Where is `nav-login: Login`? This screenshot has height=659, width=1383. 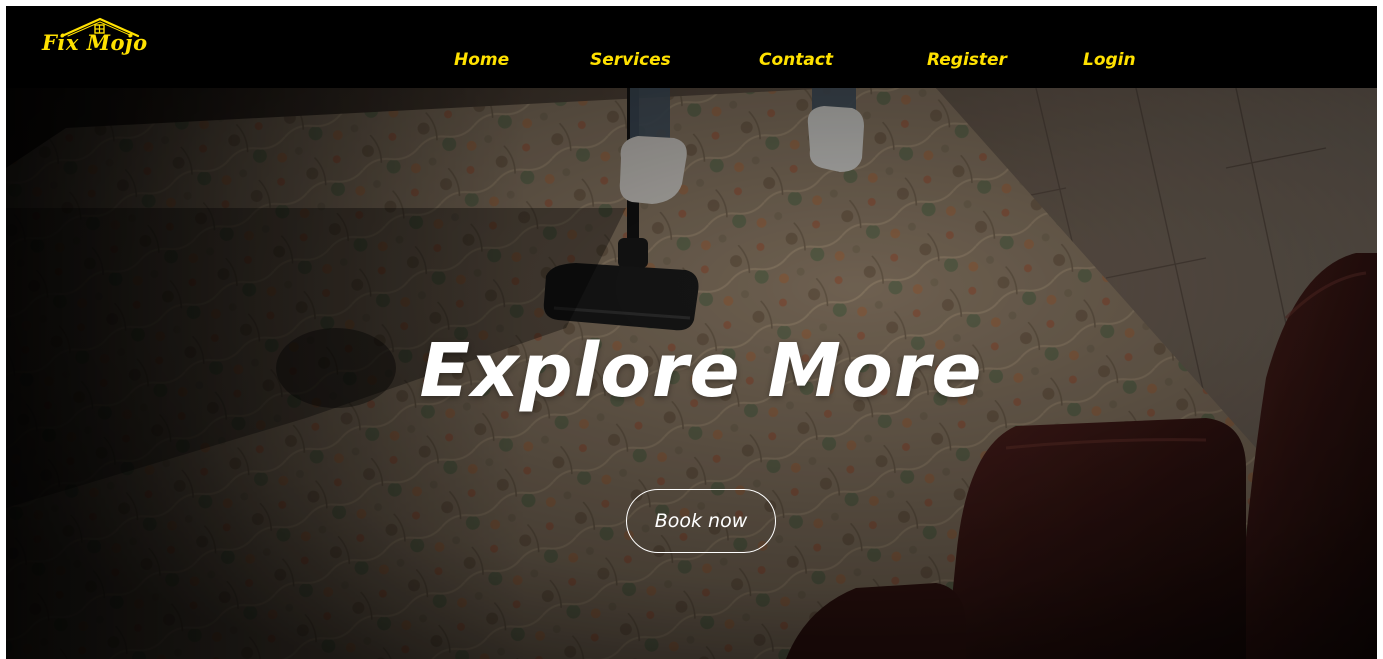 nav-login: Login is located at coordinates (1109, 60).